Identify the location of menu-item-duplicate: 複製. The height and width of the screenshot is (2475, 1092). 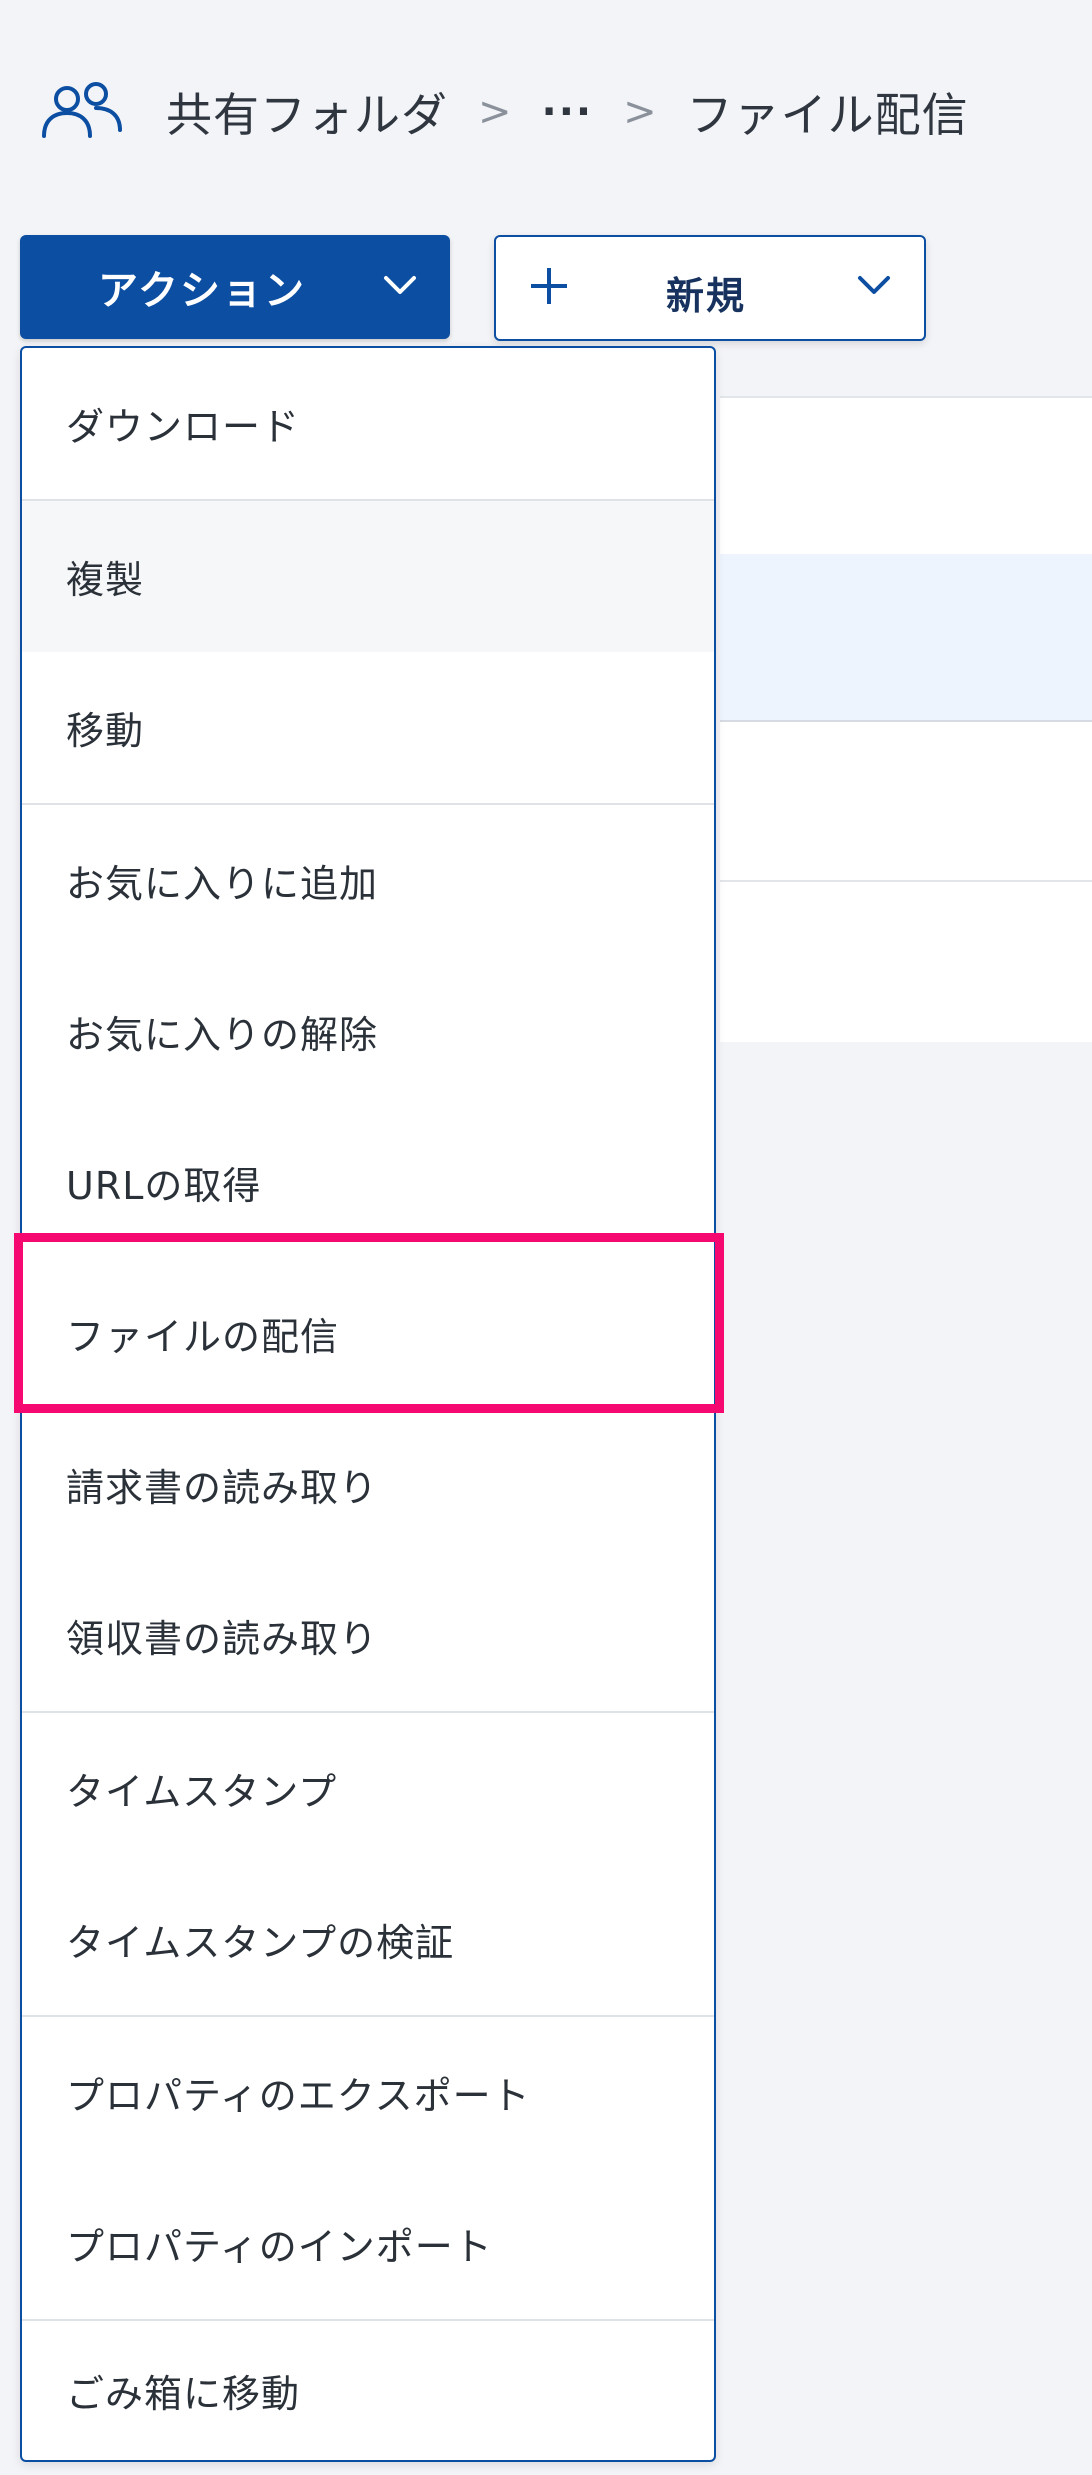
(368, 576).